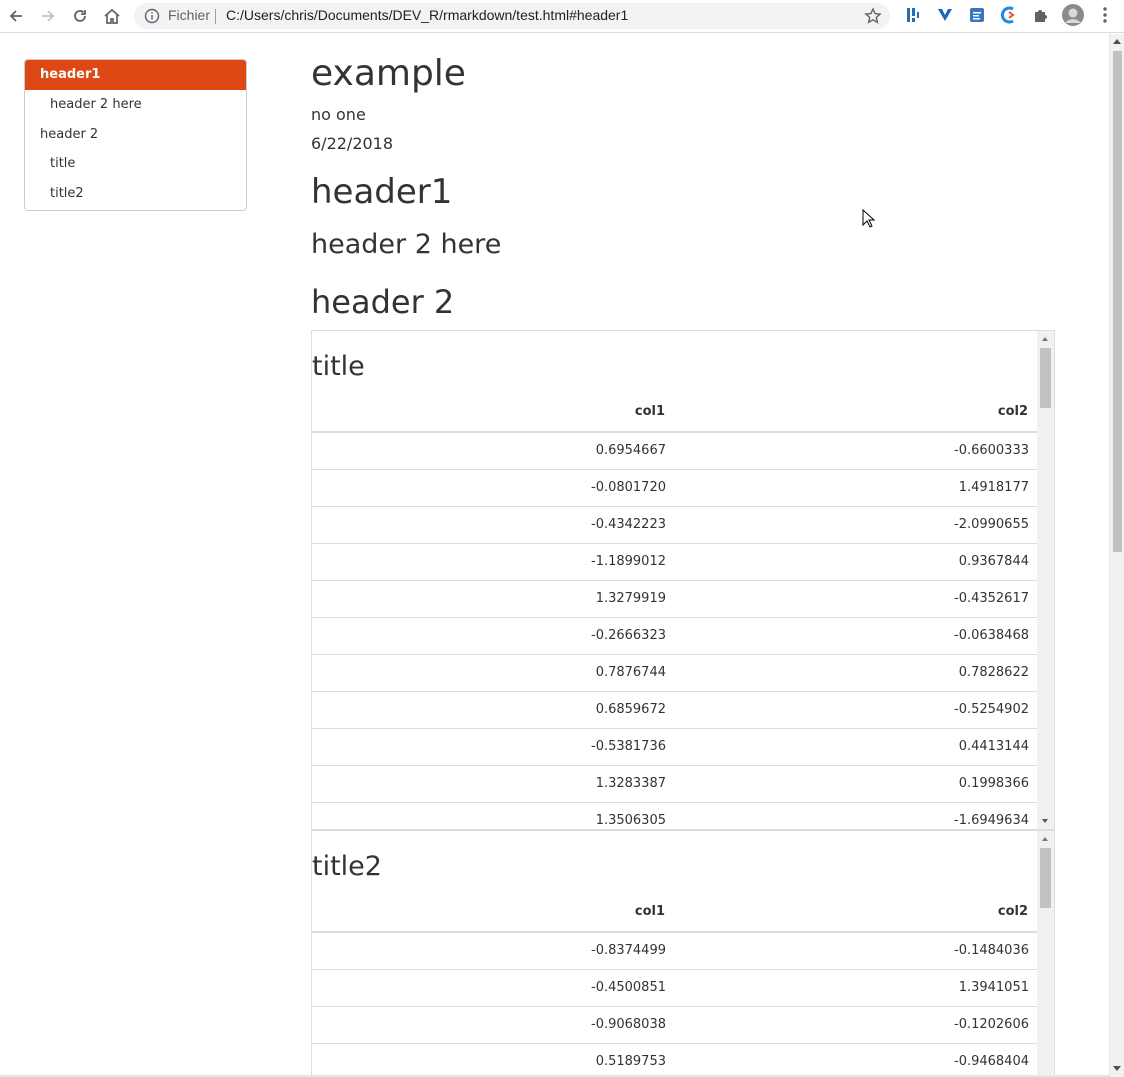 Image resolution: width=1124 pixels, height=1077 pixels. I want to click on scheme-label: Fichier, so click(189, 15).